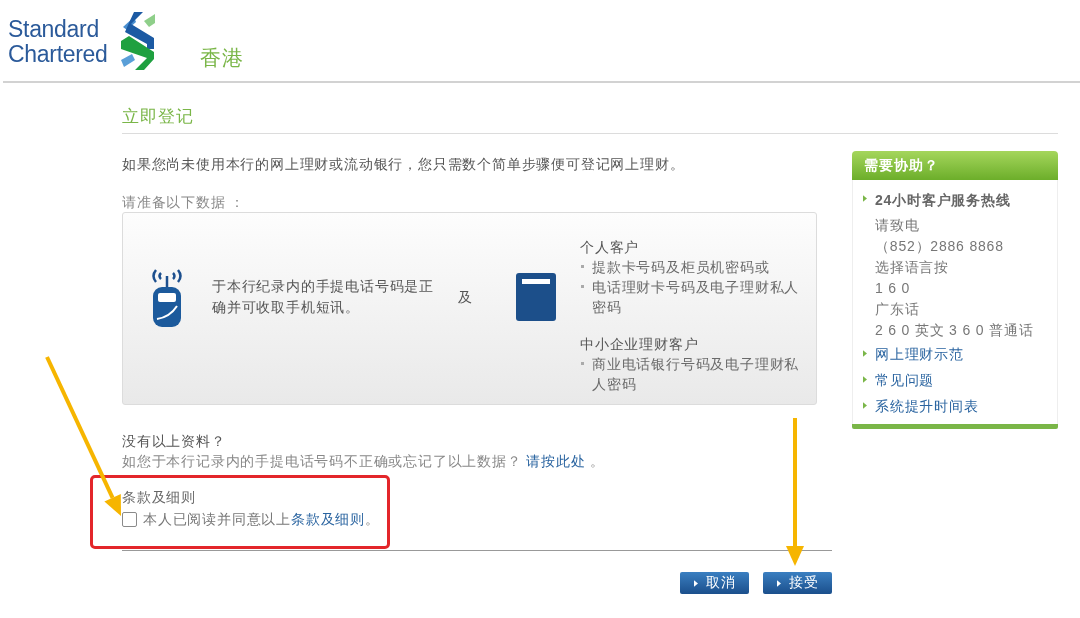 Image resolution: width=1080 pixels, height=618 pixels. I want to click on intro-text: 如果您尚未使用本行的网上理财或流动银行，您只需数个简单步骤便可登记网上理财。, so click(404, 164).